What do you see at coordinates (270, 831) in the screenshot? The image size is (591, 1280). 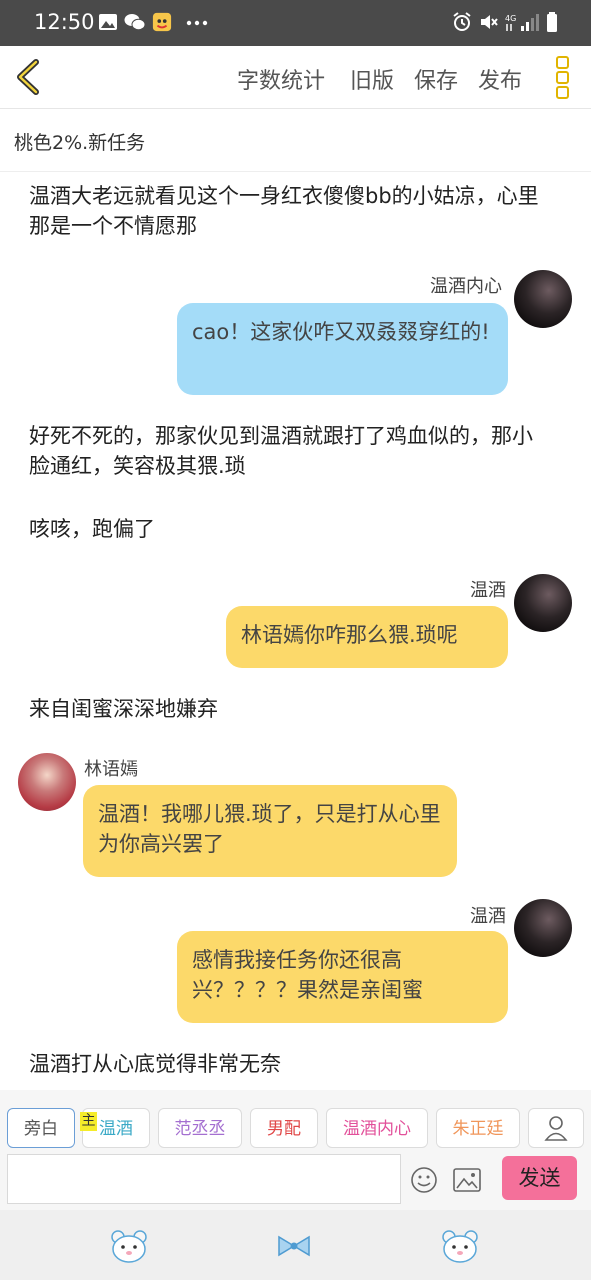 I see `chat-bubble-left: 温酒！我哪儿猥.琐了，只是打从心里为你高兴罢了` at bounding box center [270, 831].